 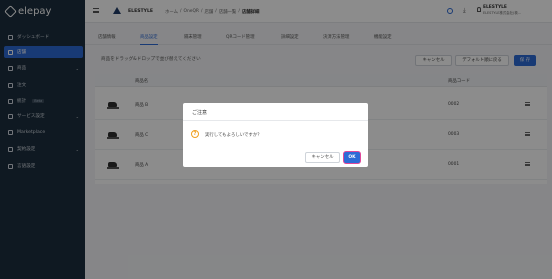 What do you see at coordinates (275, 120) in the screenshot?
I see `dialog-divider` at bounding box center [275, 120].